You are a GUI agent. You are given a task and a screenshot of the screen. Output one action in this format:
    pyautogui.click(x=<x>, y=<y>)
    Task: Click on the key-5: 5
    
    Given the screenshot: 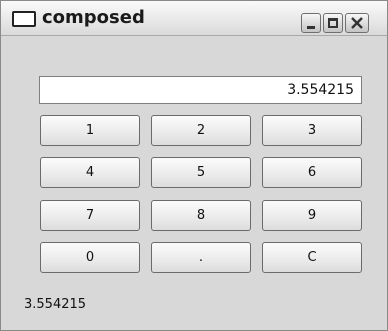 What is the action you would take?
    pyautogui.click(x=201, y=172)
    